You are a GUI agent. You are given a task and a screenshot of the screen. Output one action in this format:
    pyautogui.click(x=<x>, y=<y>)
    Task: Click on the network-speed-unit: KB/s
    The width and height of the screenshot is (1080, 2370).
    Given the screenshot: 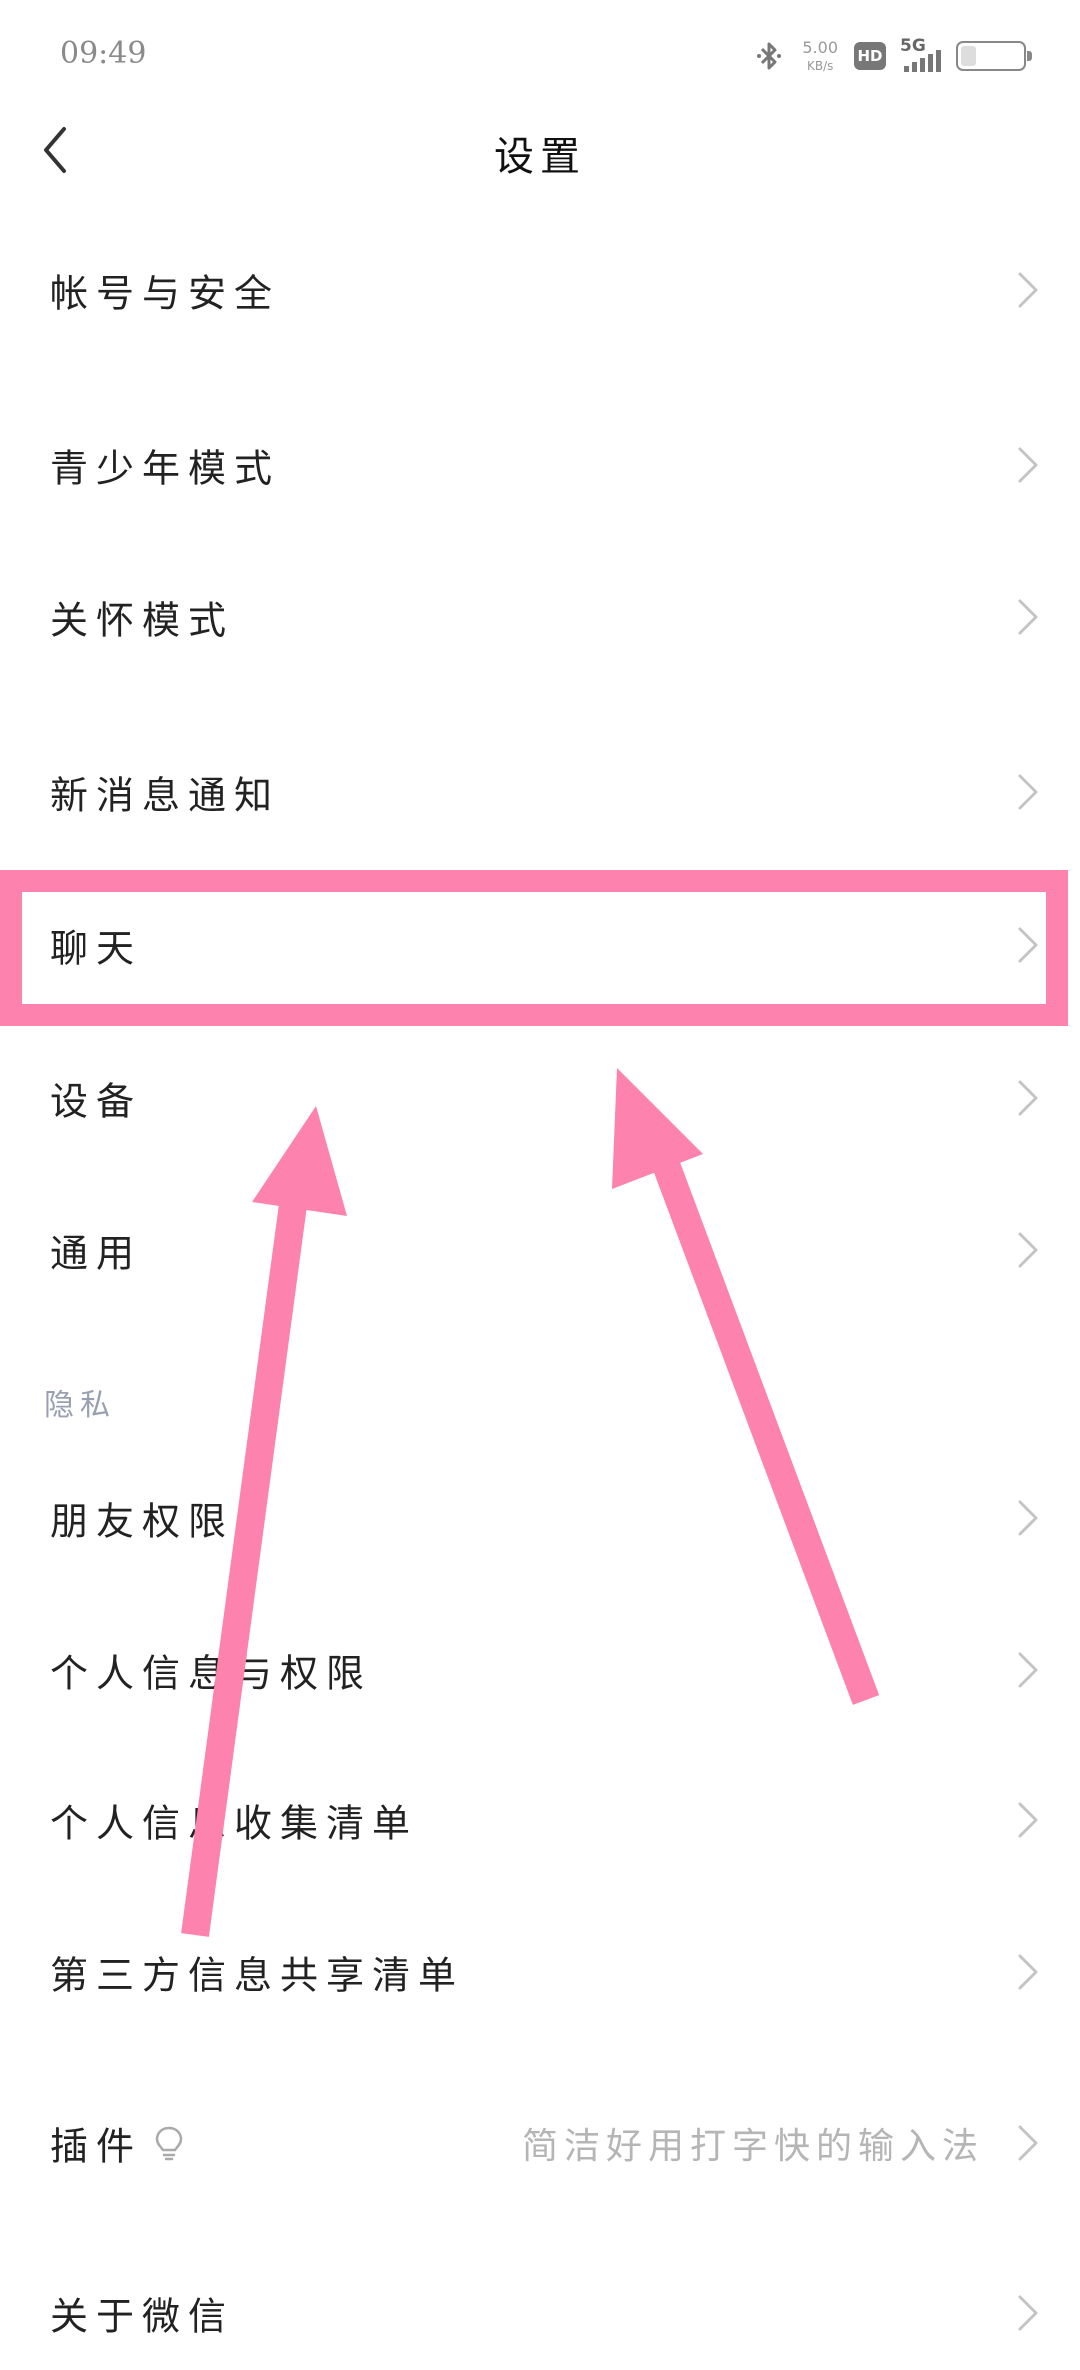 What is the action you would take?
    pyautogui.click(x=820, y=66)
    